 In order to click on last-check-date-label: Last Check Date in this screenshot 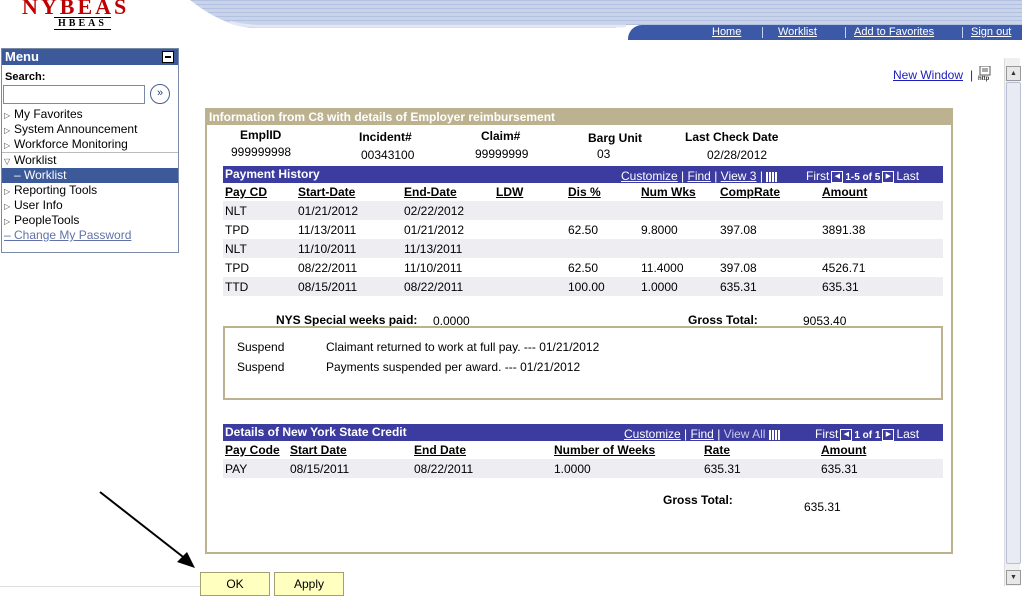, I will do `click(732, 137)`.